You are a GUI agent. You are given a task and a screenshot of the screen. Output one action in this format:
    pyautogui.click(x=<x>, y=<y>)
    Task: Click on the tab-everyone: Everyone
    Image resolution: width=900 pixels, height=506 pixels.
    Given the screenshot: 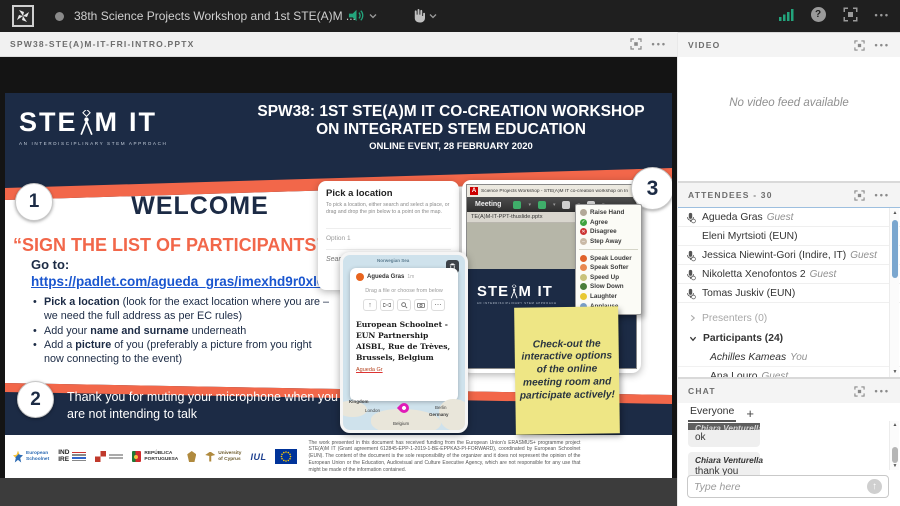 What is the action you would take?
    pyautogui.click(x=712, y=413)
    